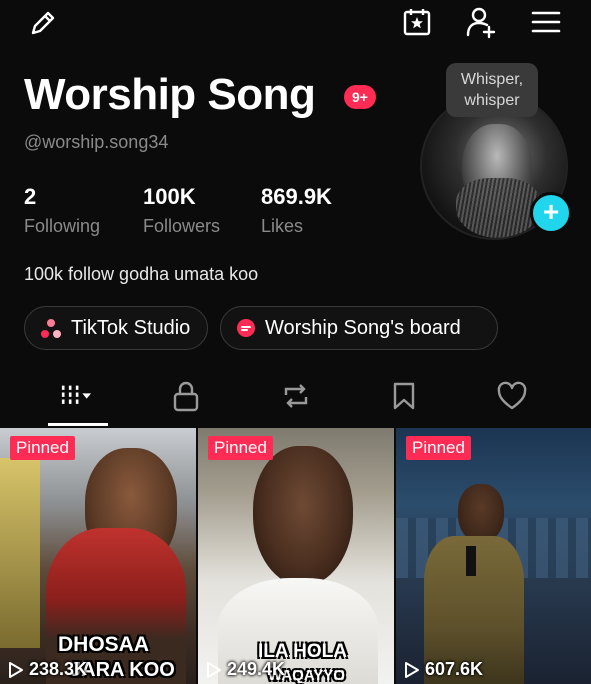  I want to click on notification-badge: 9+, so click(360, 97).